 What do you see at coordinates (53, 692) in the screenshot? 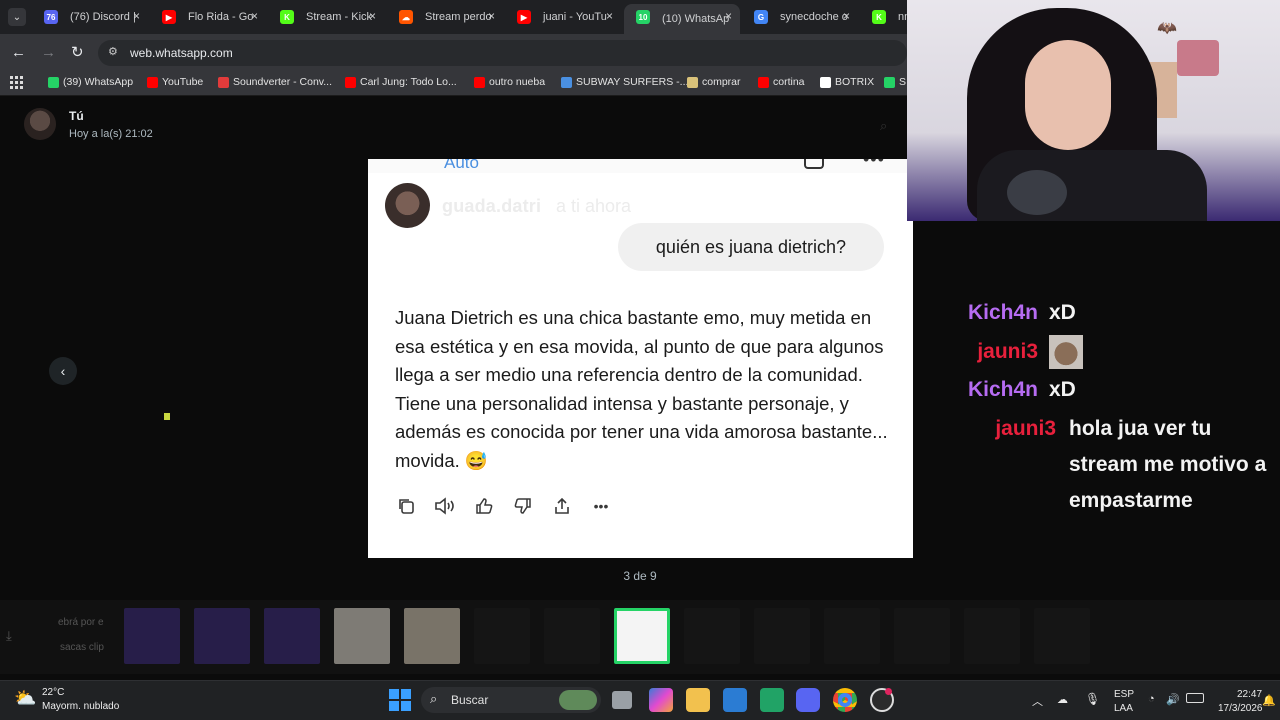
I see `weather-temp: 22°C` at bounding box center [53, 692].